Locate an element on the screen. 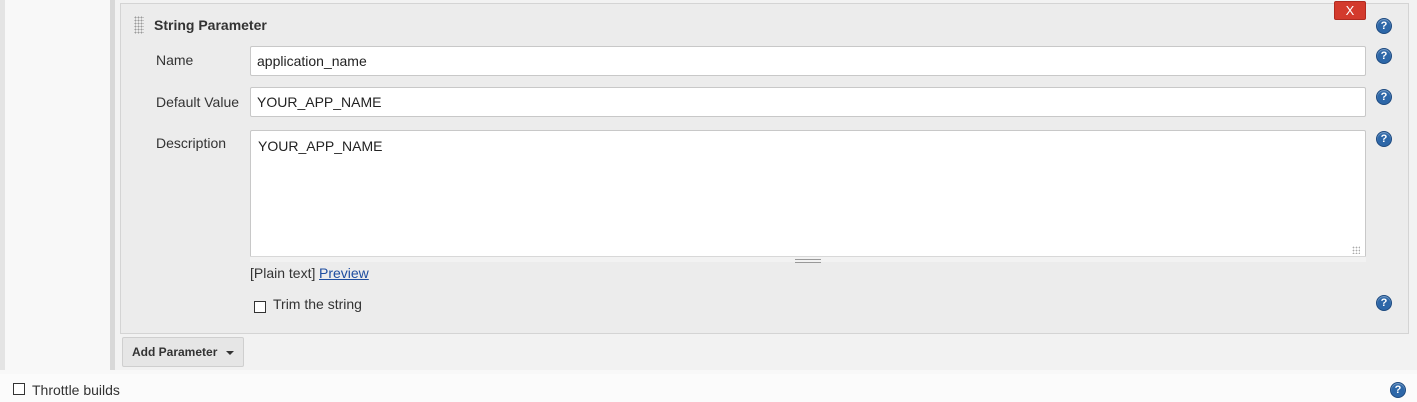  name-help-icon: ? is located at coordinates (1384, 56).